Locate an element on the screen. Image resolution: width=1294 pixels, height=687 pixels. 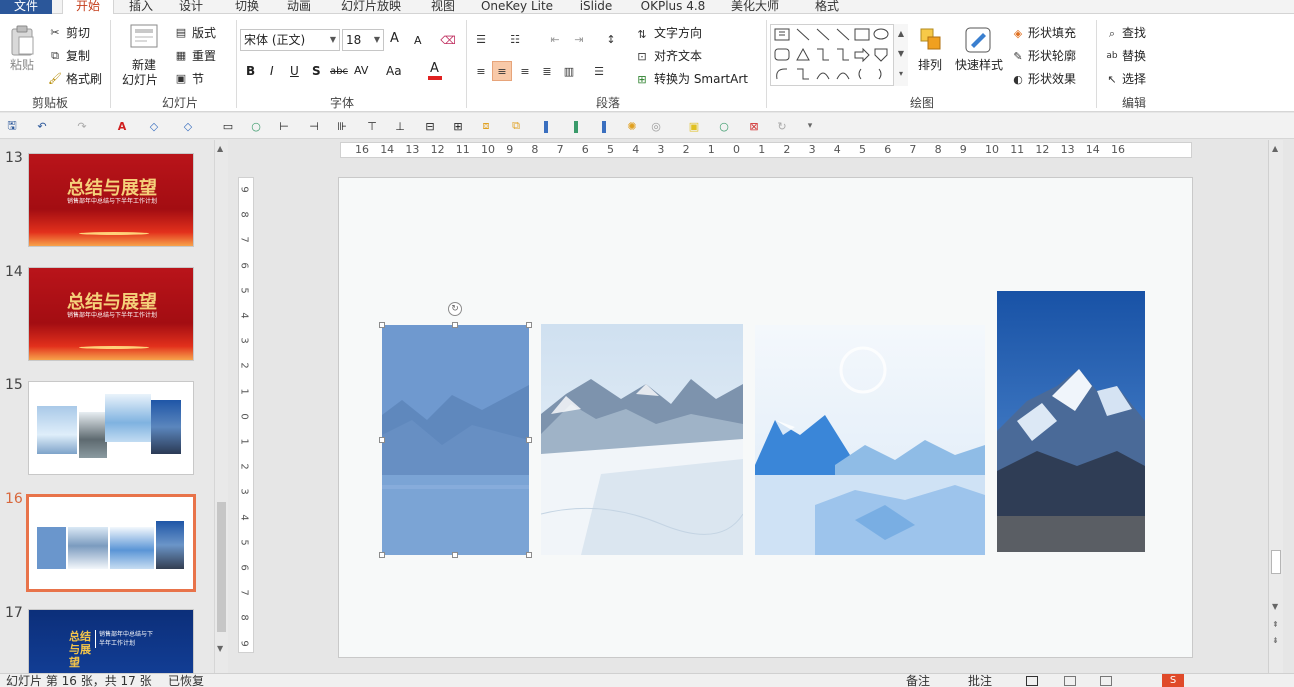
align-right-icon: ≡ is located at coordinates (525, 71).